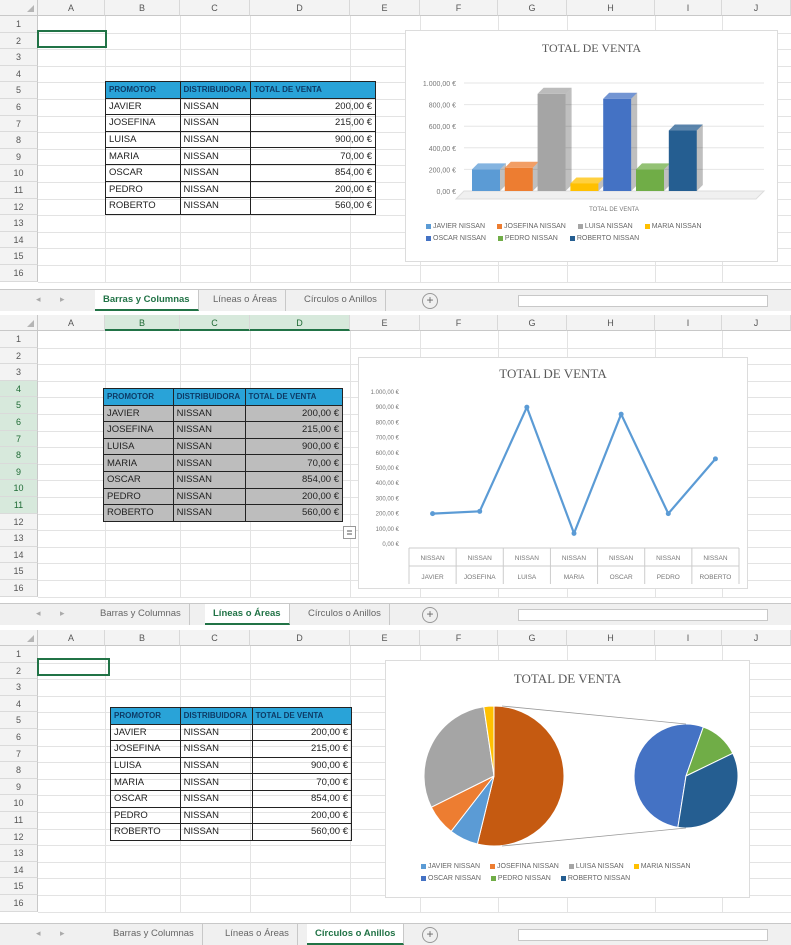 The height and width of the screenshot is (945, 791). Describe the element at coordinates (349, 532) in the screenshot. I see `quick-analysis-icon: ≣` at that location.